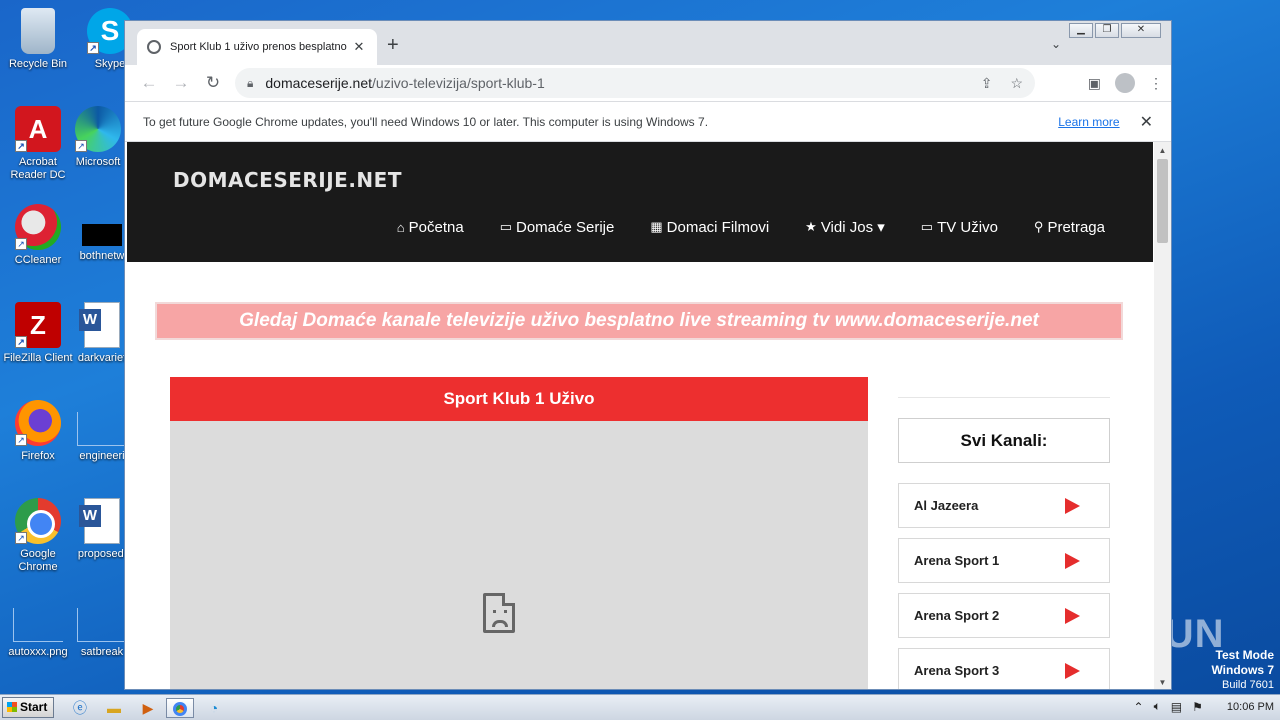 The image size is (1280, 720). Describe the element at coordinates (38, 325) in the screenshot. I see `filezilla-icon: Z ↗` at that location.